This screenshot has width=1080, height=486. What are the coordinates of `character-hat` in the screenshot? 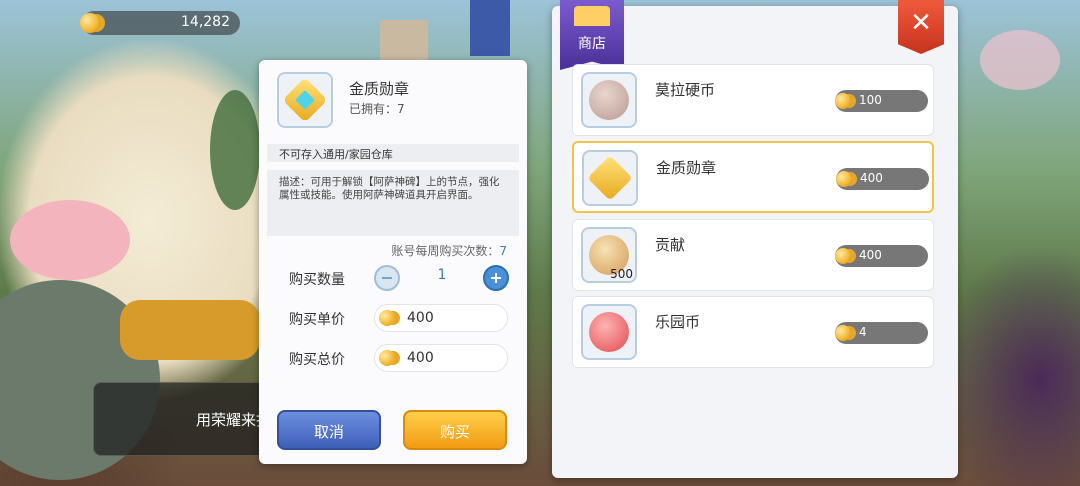 It's located at (70, 240).